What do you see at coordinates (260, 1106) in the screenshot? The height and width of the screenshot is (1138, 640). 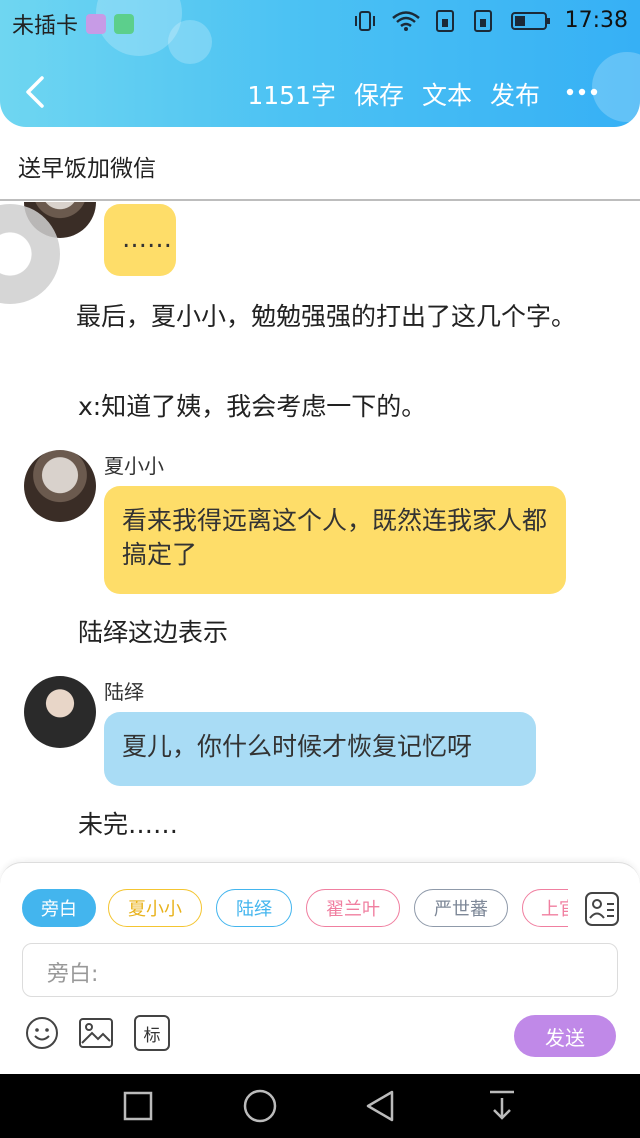 I see `home-icon` at bounding box center [260, 1106].